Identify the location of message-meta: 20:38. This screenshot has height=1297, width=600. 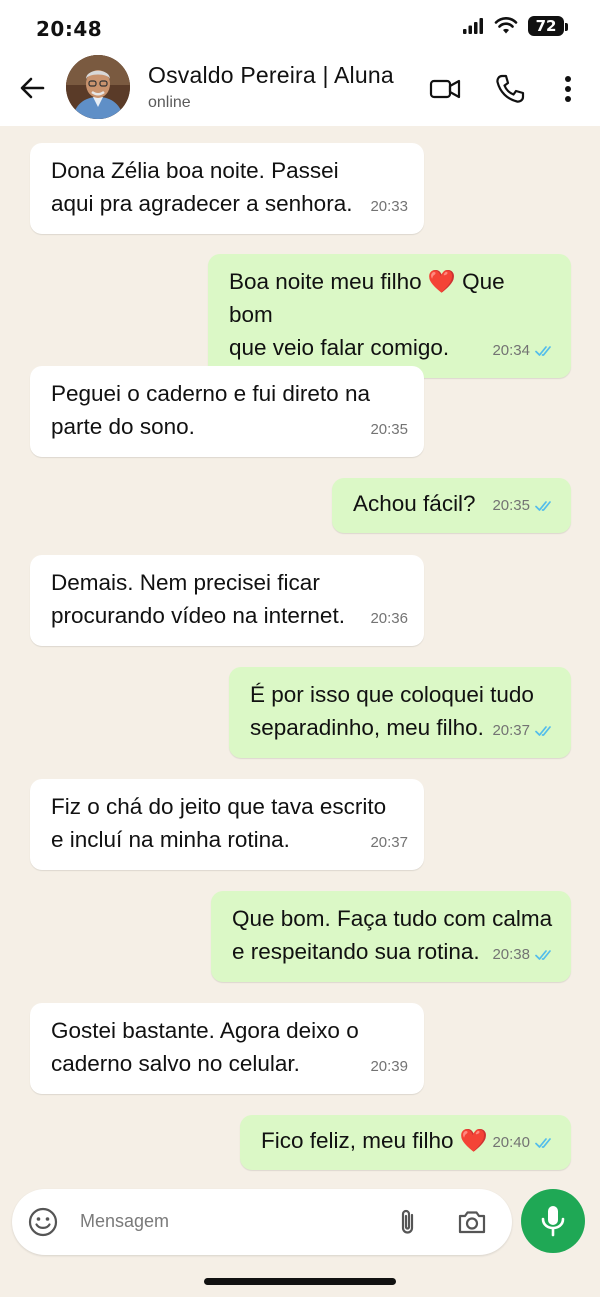
(523, 954).